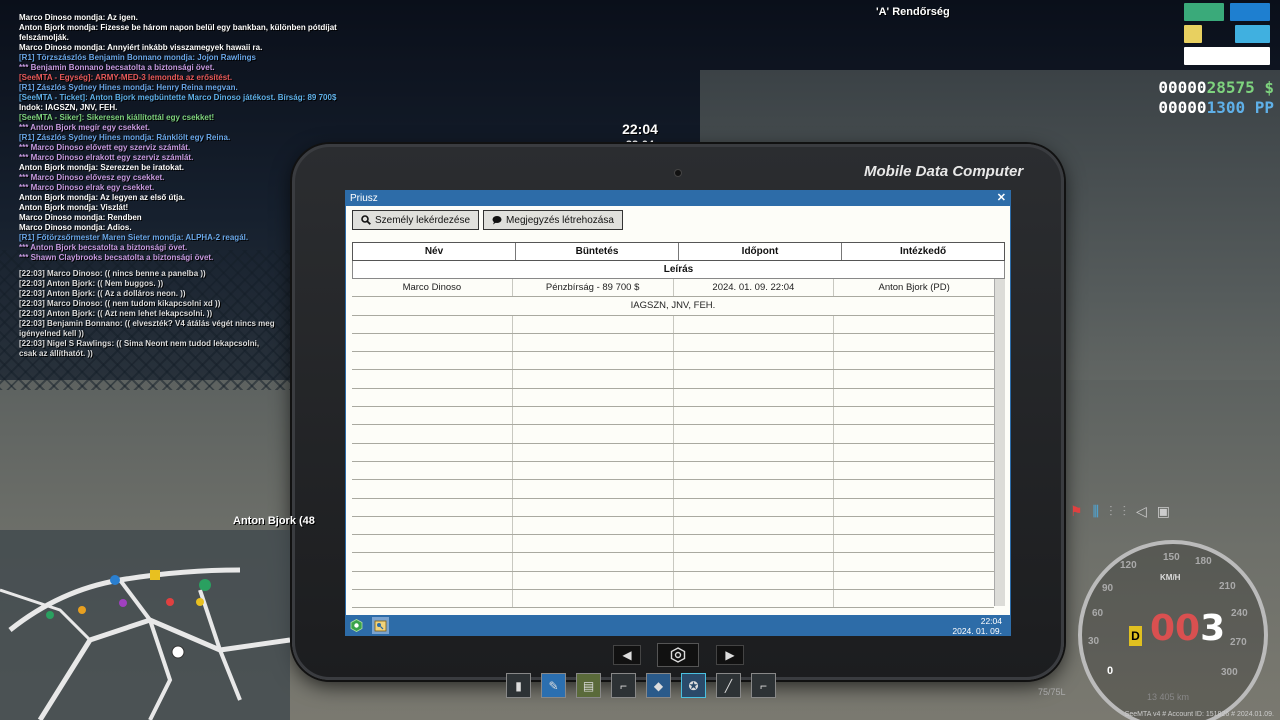 The image size is (1280, 720). What do you see at coordinates (1111, 511) in the screenshot?
I see `sound-wave-icon: ⫶` at bounding box center [1111, 511].